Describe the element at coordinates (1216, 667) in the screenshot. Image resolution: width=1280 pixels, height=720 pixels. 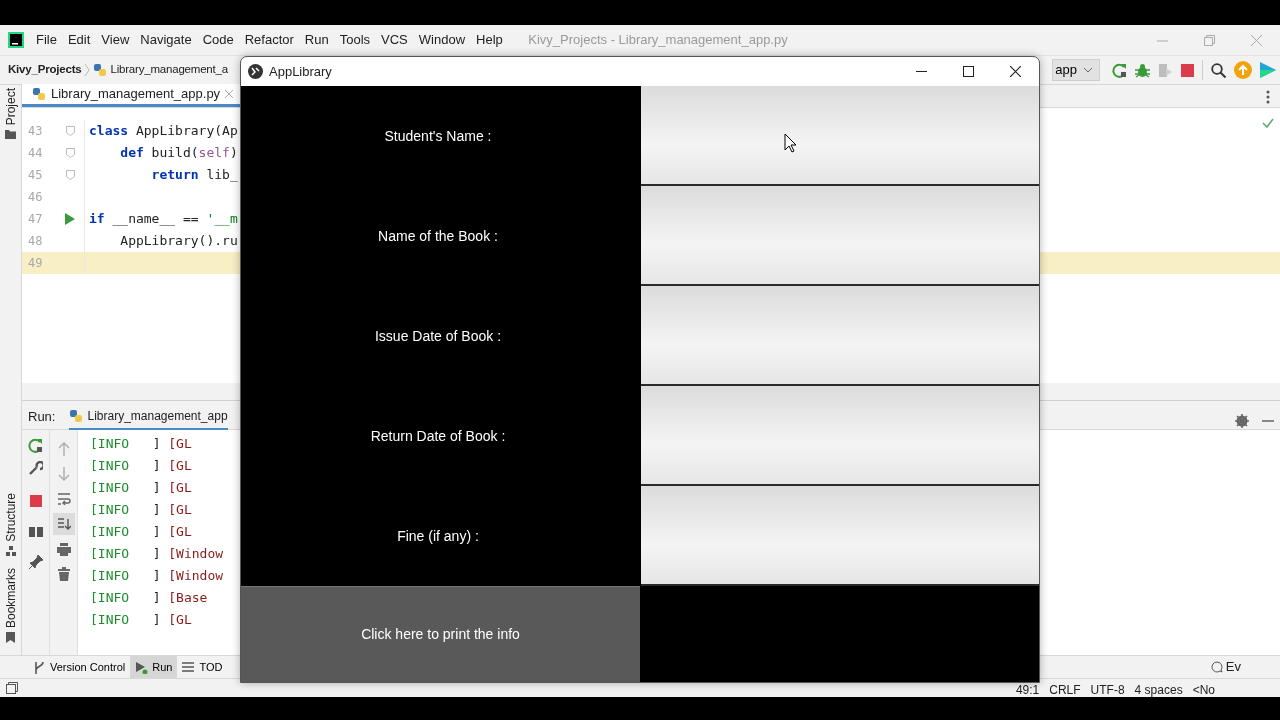
I see `speech-bubble-icon` at that location.